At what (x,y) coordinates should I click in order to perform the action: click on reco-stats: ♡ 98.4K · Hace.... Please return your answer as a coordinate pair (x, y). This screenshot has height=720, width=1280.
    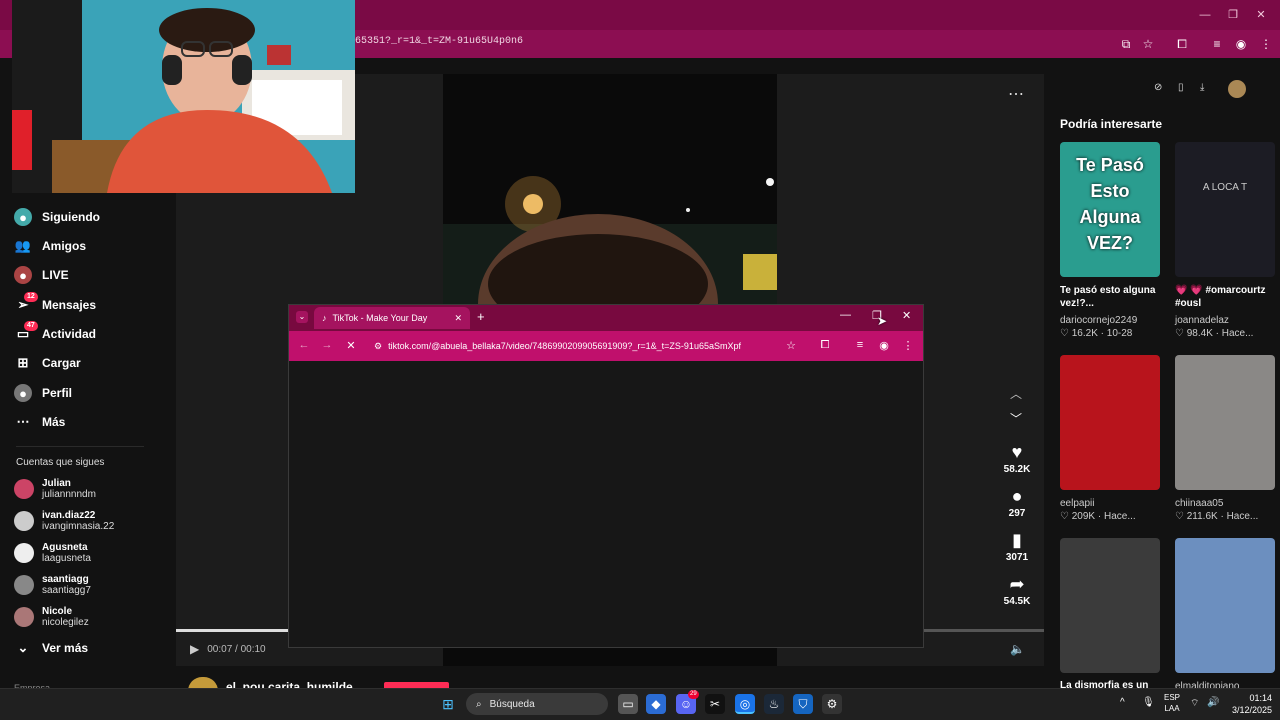
    Looking at the image, I should click on (1214, 333).